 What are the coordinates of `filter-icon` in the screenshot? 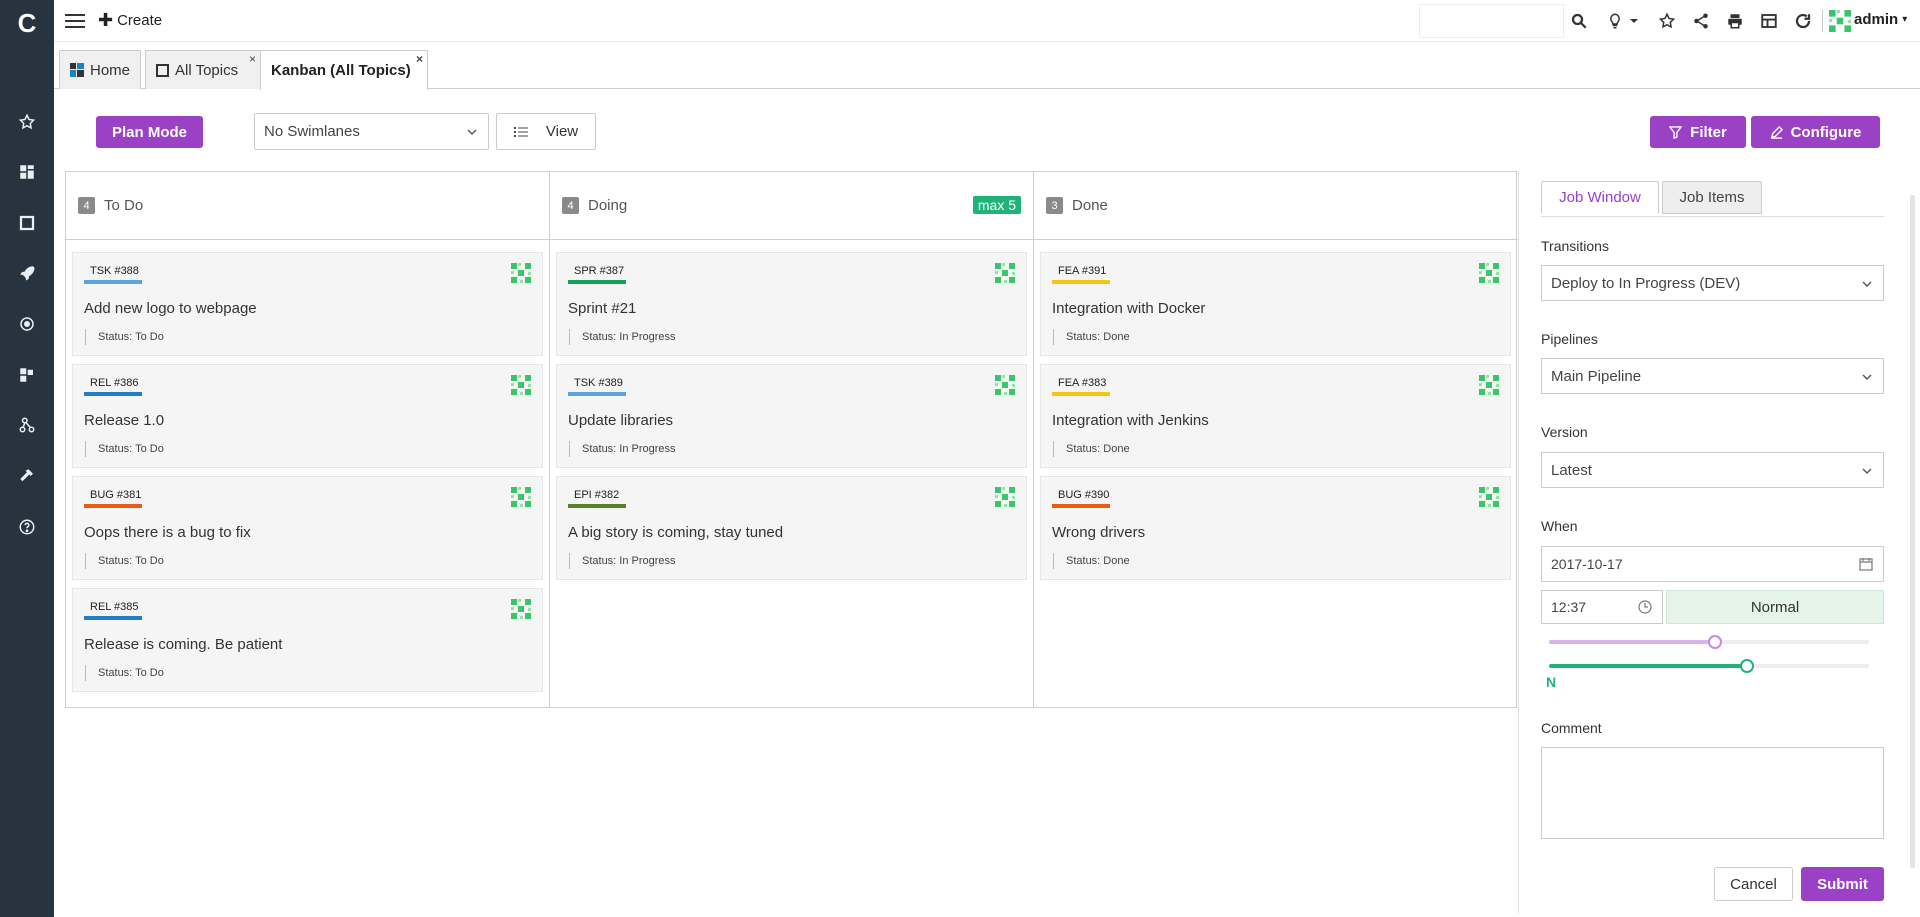 It's located at (1676, 132).